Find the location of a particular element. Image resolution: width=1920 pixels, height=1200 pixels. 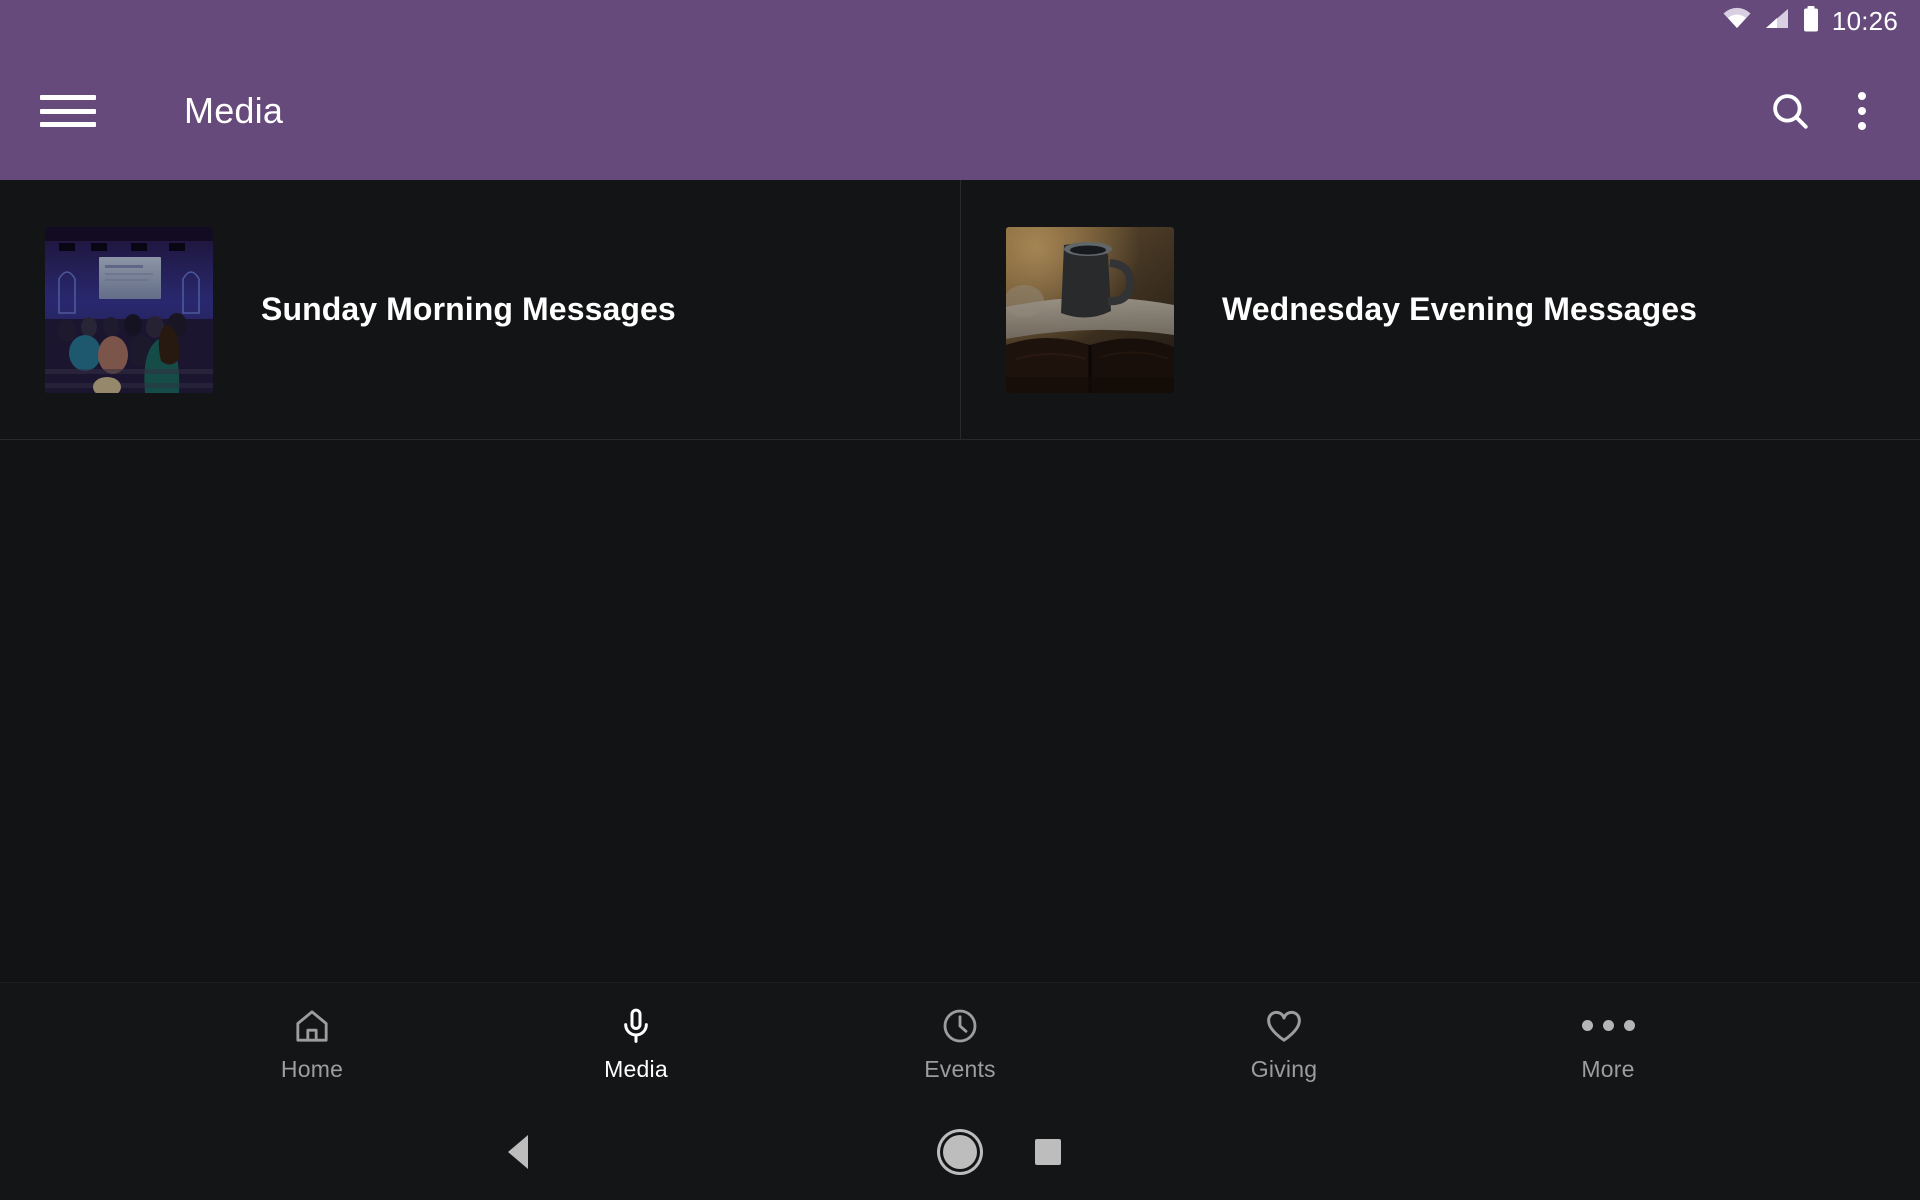

tab-events: Events is located at coordinates (960, 1043).